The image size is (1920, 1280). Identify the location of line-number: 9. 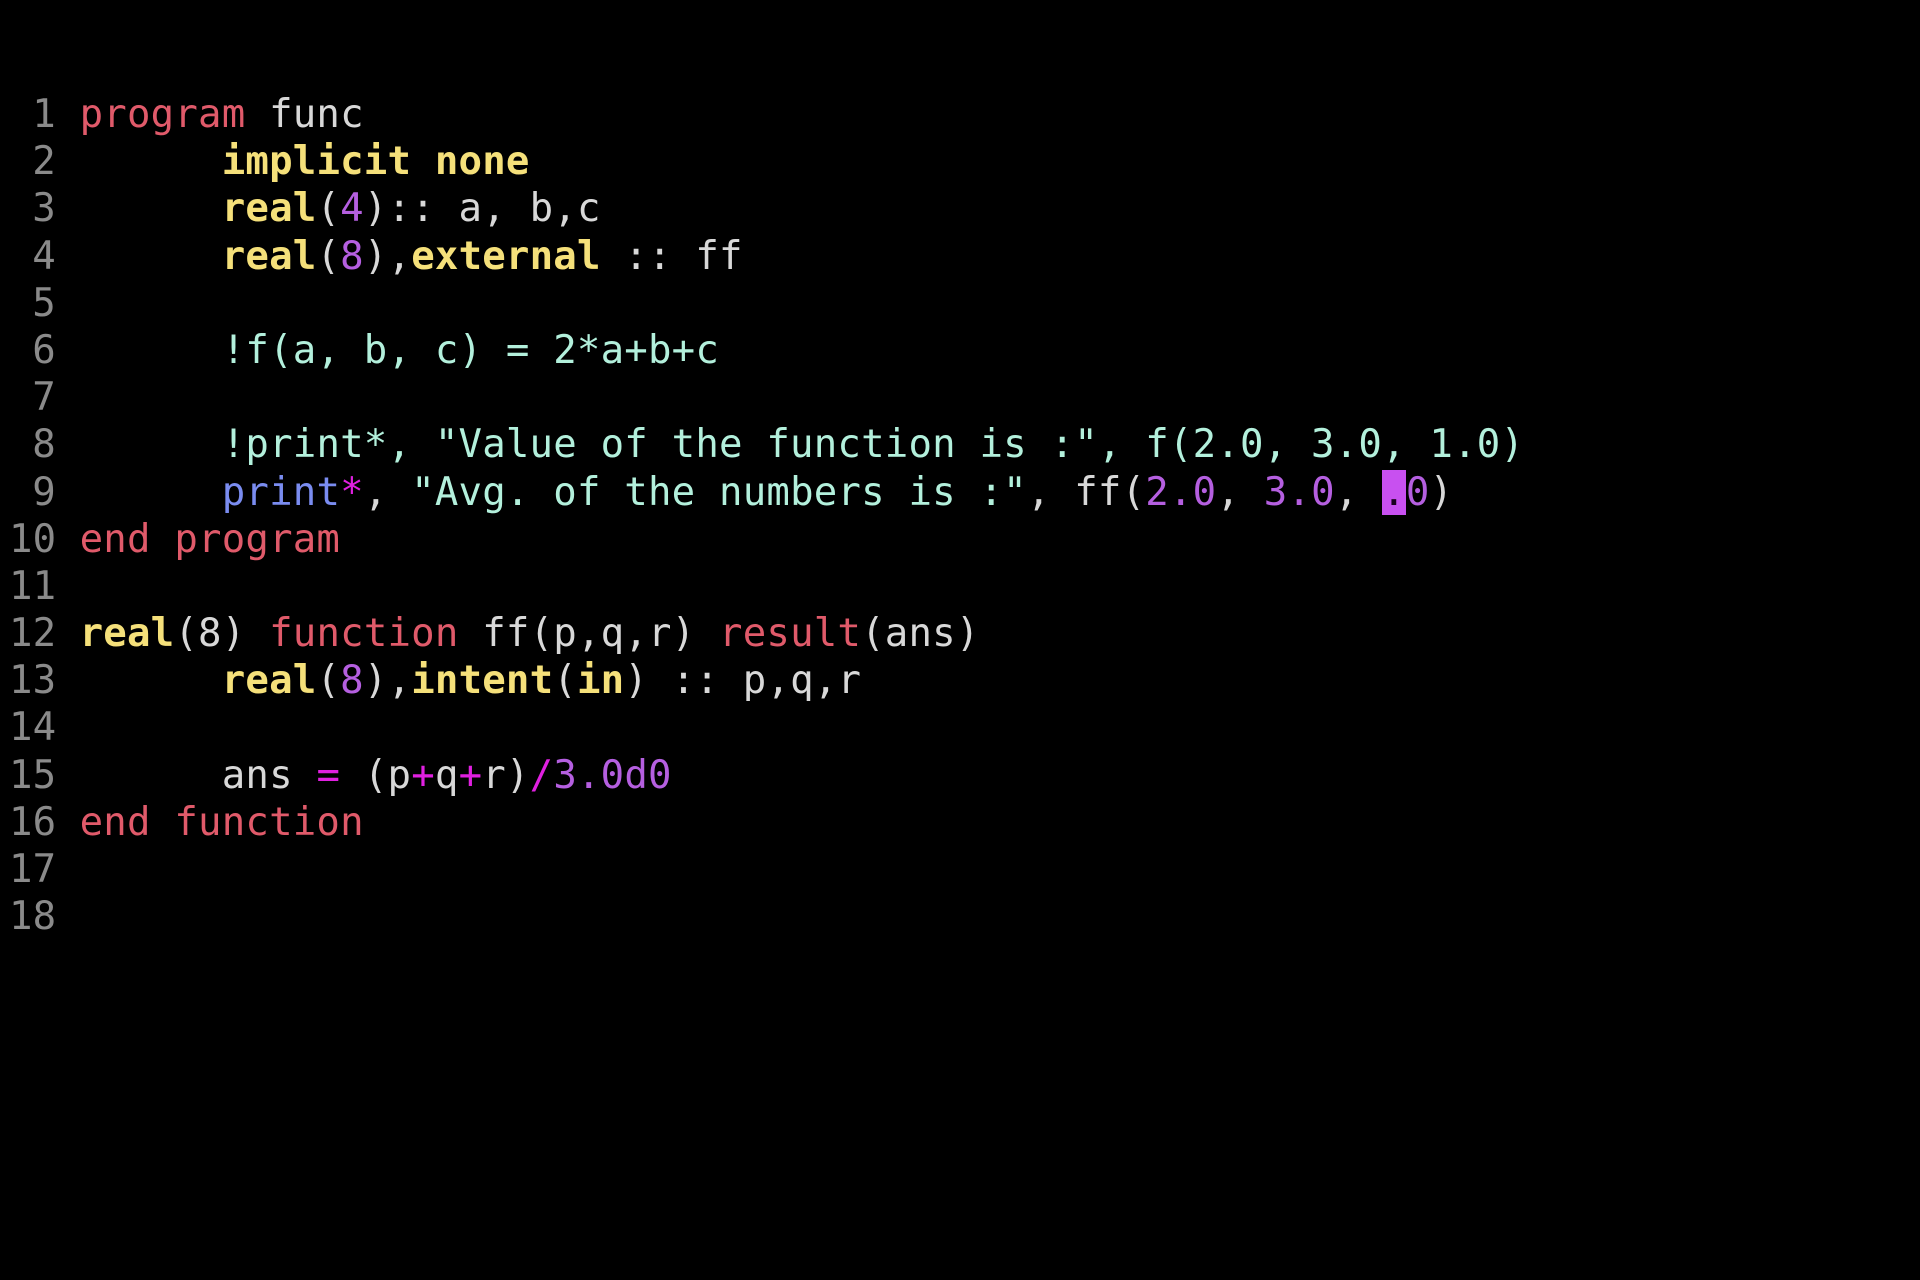
(44, 492).